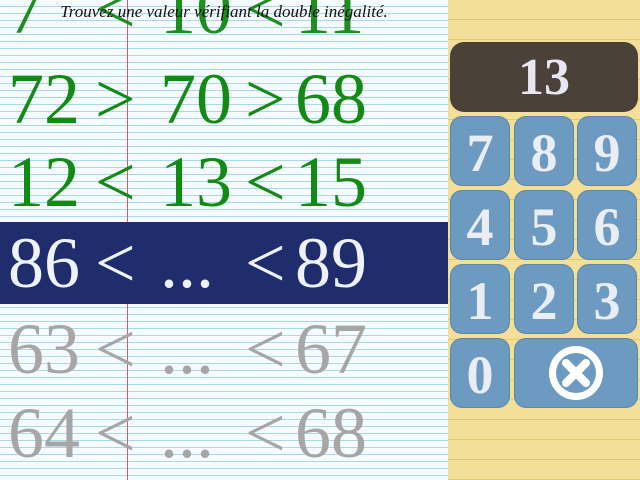  Describe the element at coordinates (224, 263) in the screenshot. I see `inequality-row-active: 86 < ... < 89` at that location.